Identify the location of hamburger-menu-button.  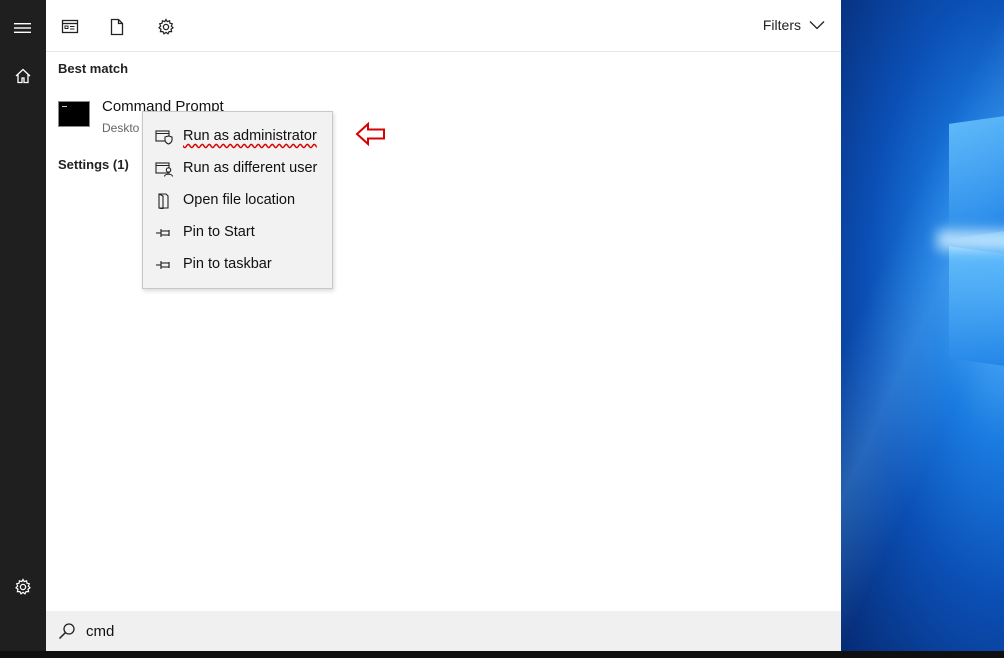
(23, 28).